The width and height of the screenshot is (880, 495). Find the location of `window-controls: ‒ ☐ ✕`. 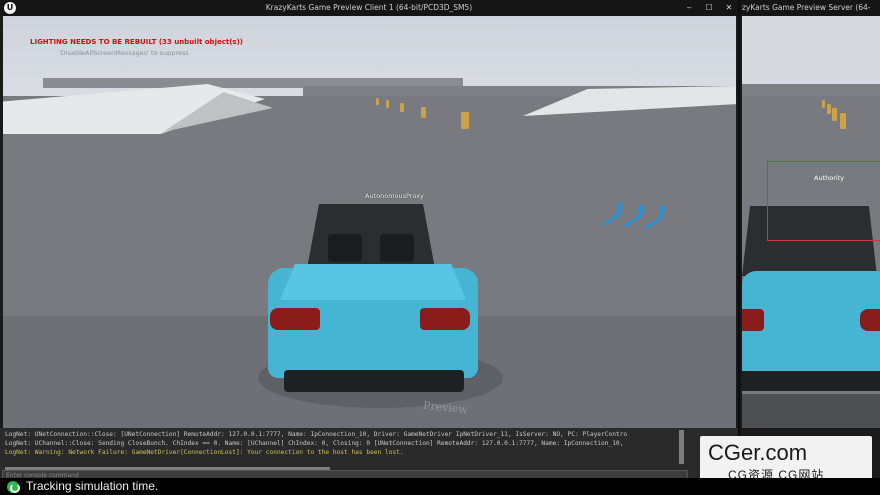

window-controls: ‒ ☐ ✕ is located at coordinates (709, 7).